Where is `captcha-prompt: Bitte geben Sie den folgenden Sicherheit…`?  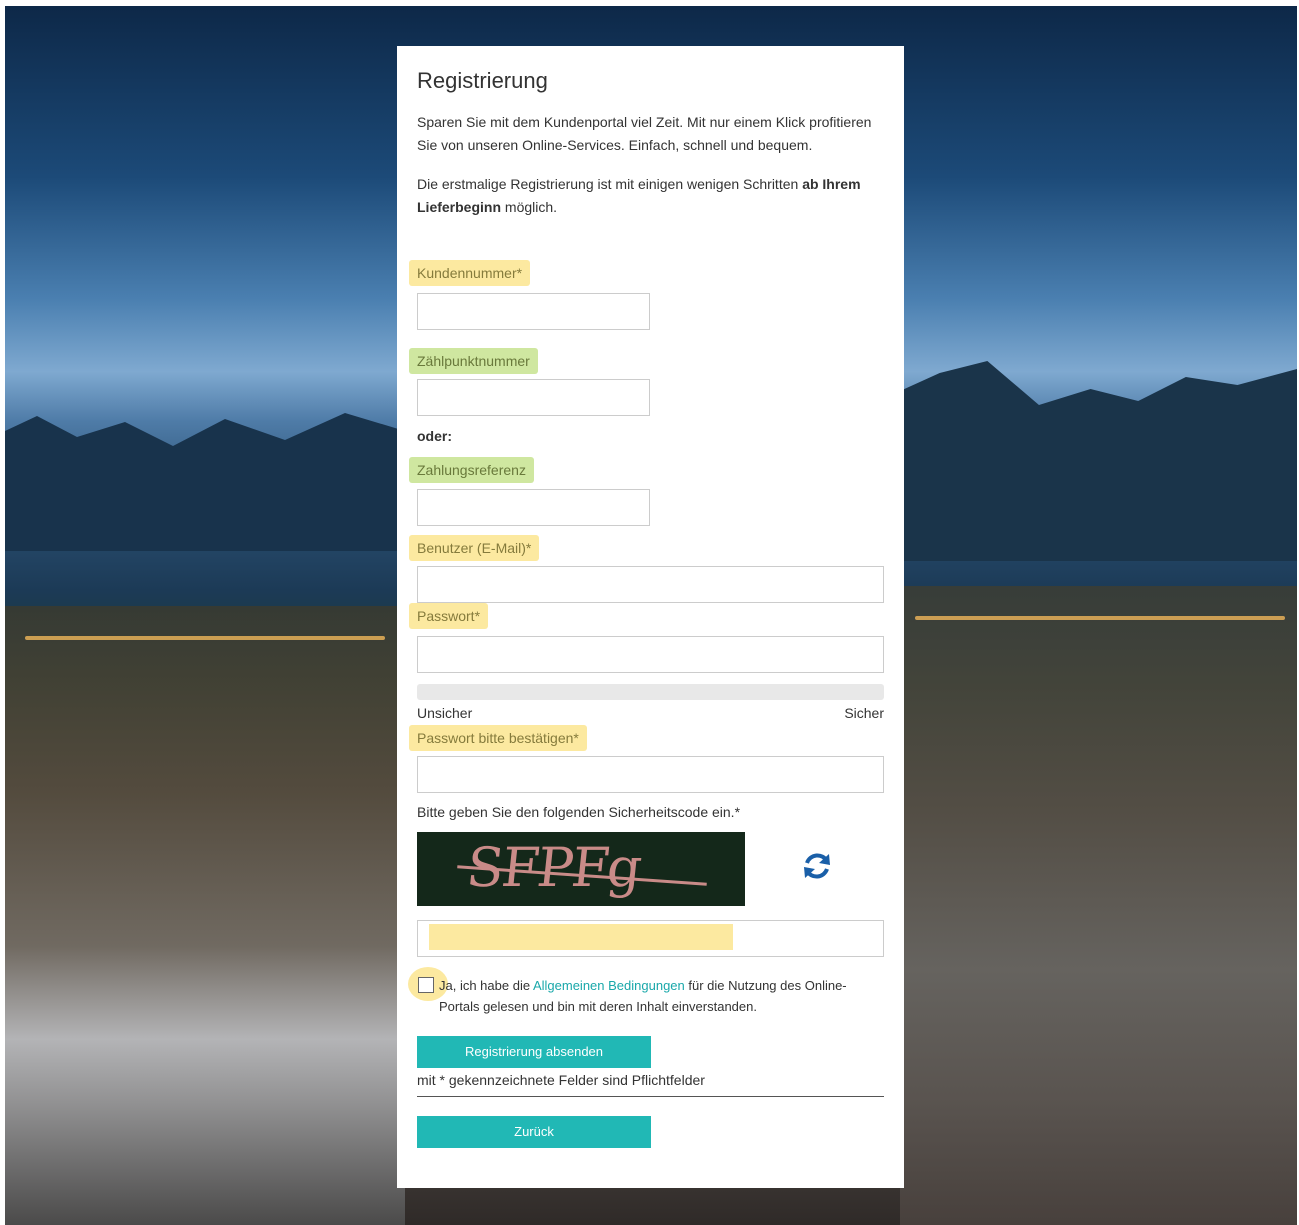 captcha-prompt: Bitte geben Sie den folgenden Sicherheit… is located at coordinates (579, 812).